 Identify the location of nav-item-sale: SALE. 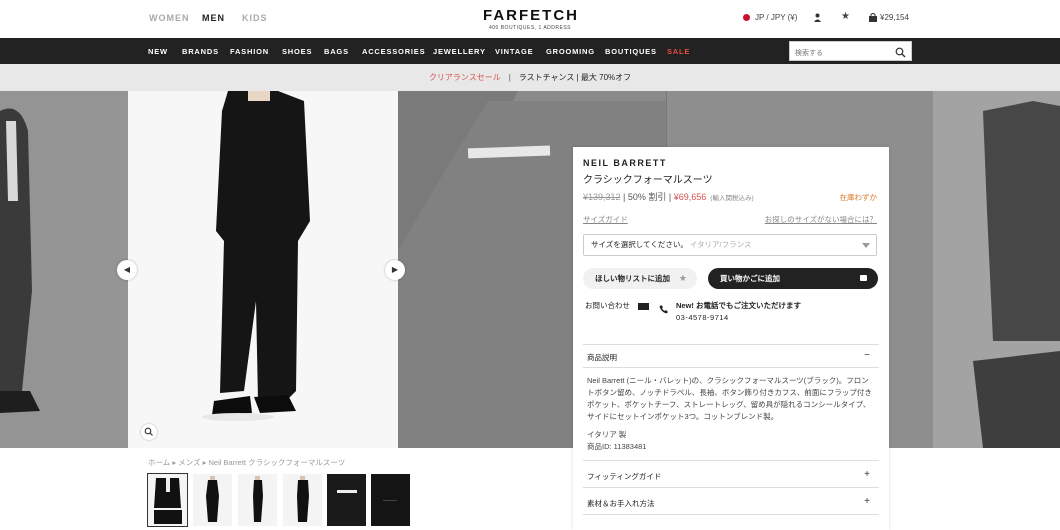
(678, 51).